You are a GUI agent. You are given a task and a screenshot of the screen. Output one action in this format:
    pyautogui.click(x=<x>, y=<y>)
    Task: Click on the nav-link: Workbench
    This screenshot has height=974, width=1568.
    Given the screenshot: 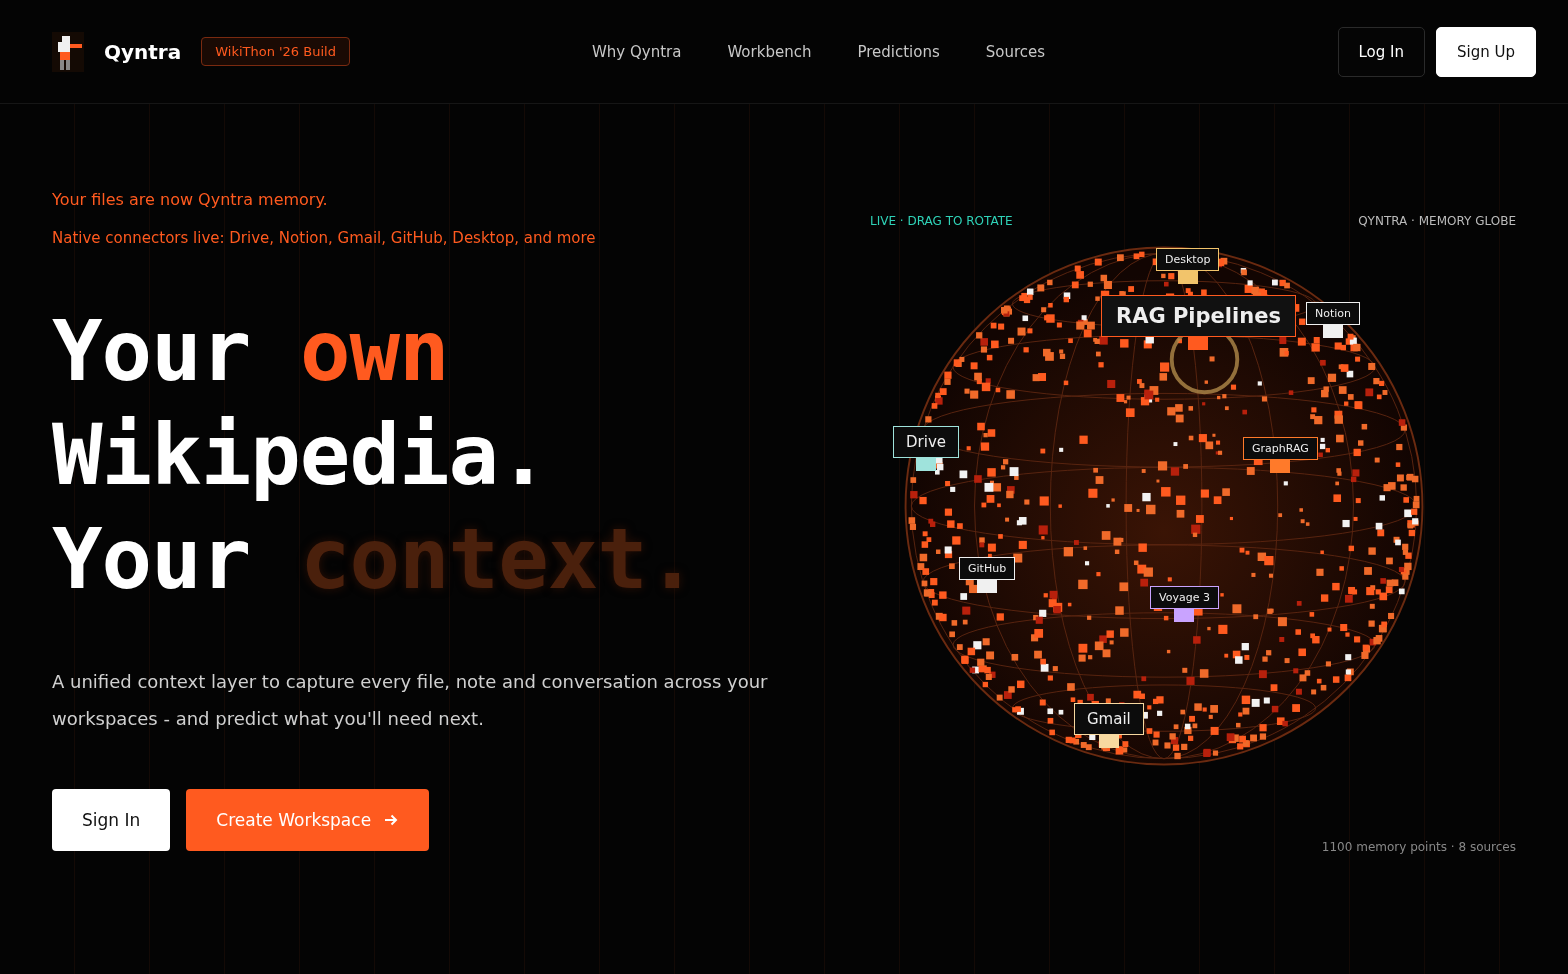 What is the action you would take?
    pyautogui.click(x=769, y=51)
    